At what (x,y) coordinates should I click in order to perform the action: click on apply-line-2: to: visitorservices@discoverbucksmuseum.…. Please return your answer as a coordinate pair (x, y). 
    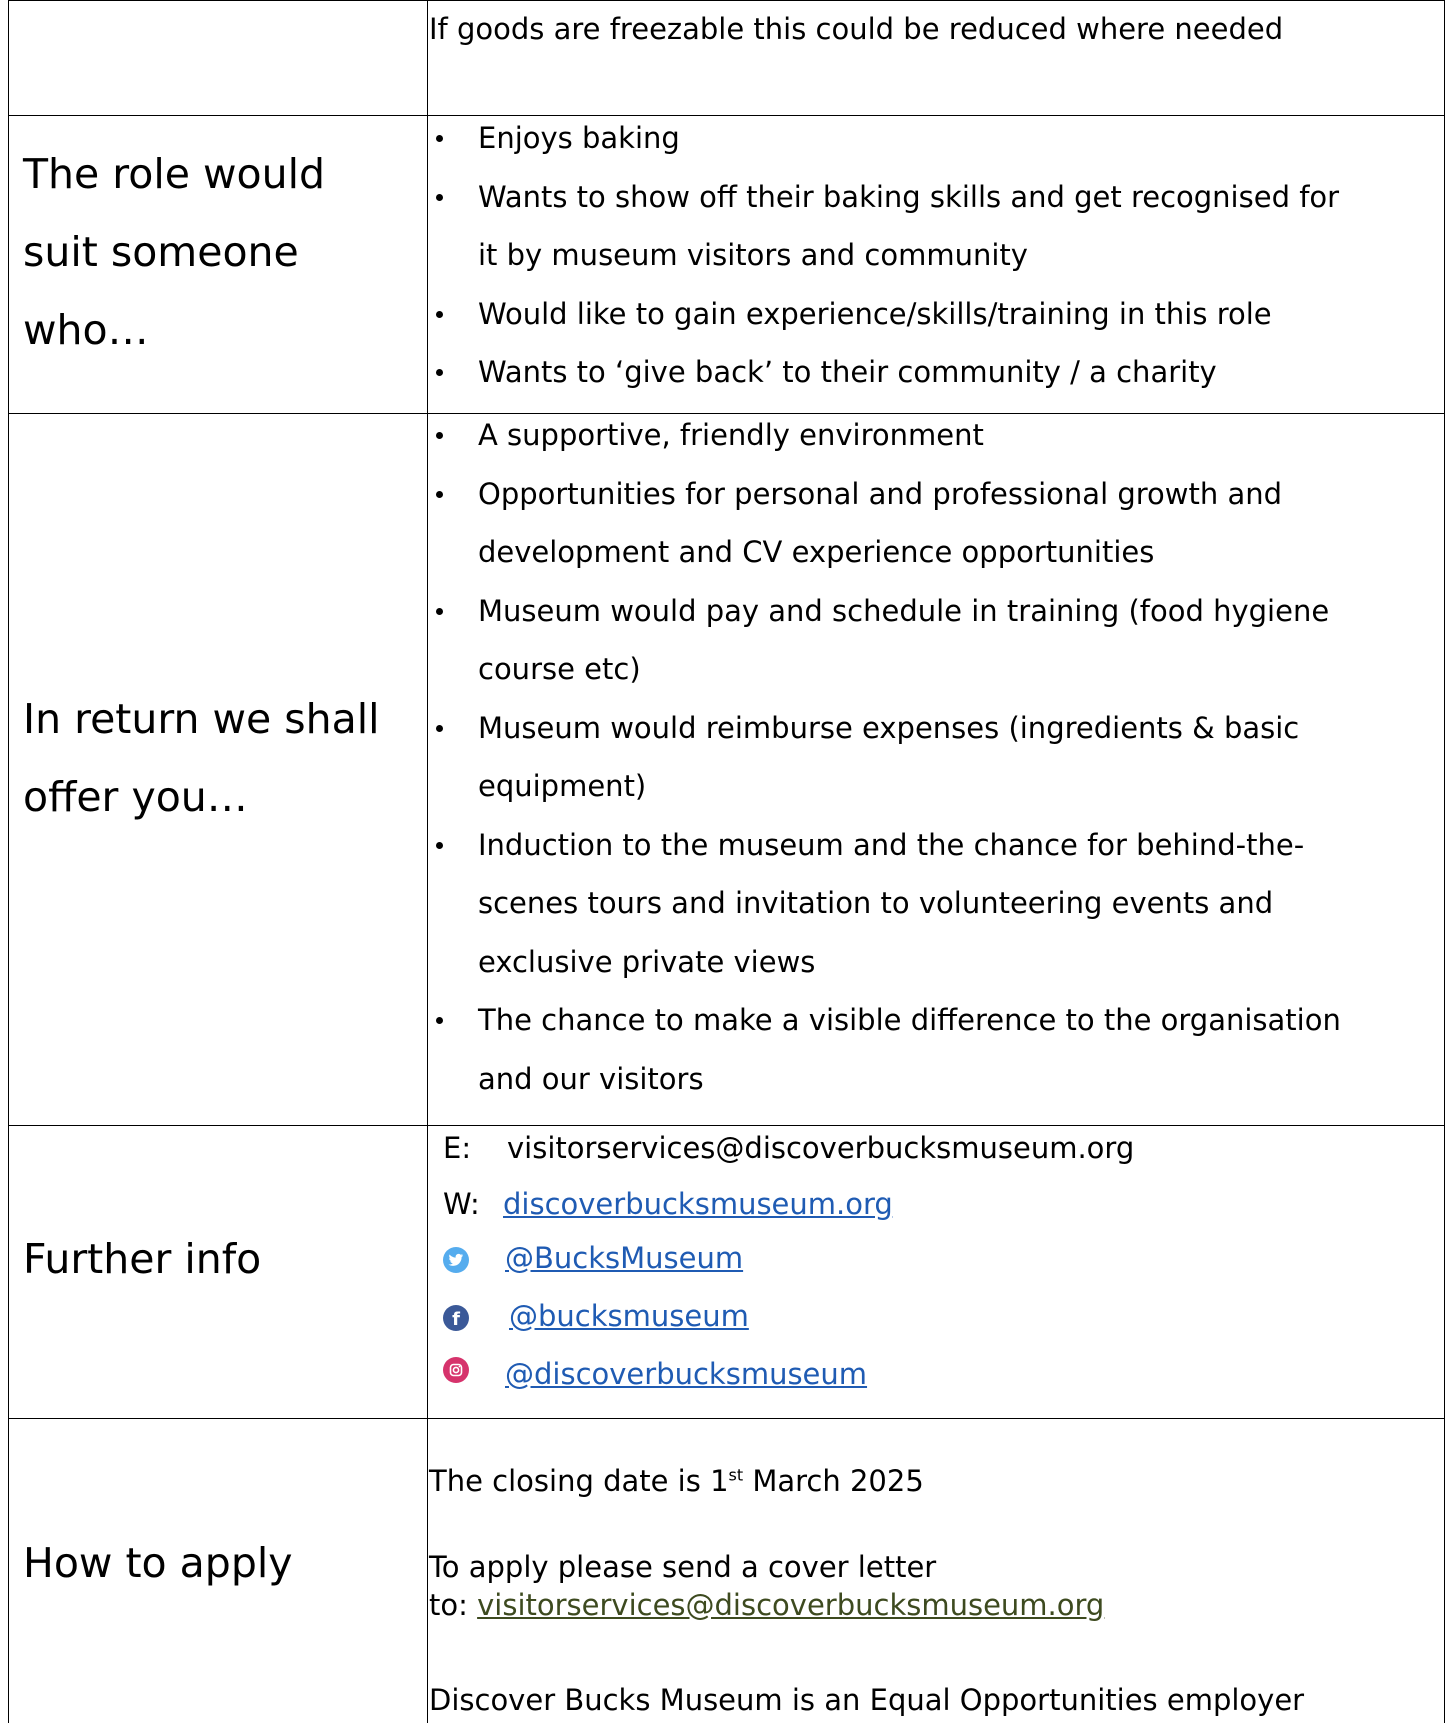
    Looking at the image, I should click on (766, 1605).